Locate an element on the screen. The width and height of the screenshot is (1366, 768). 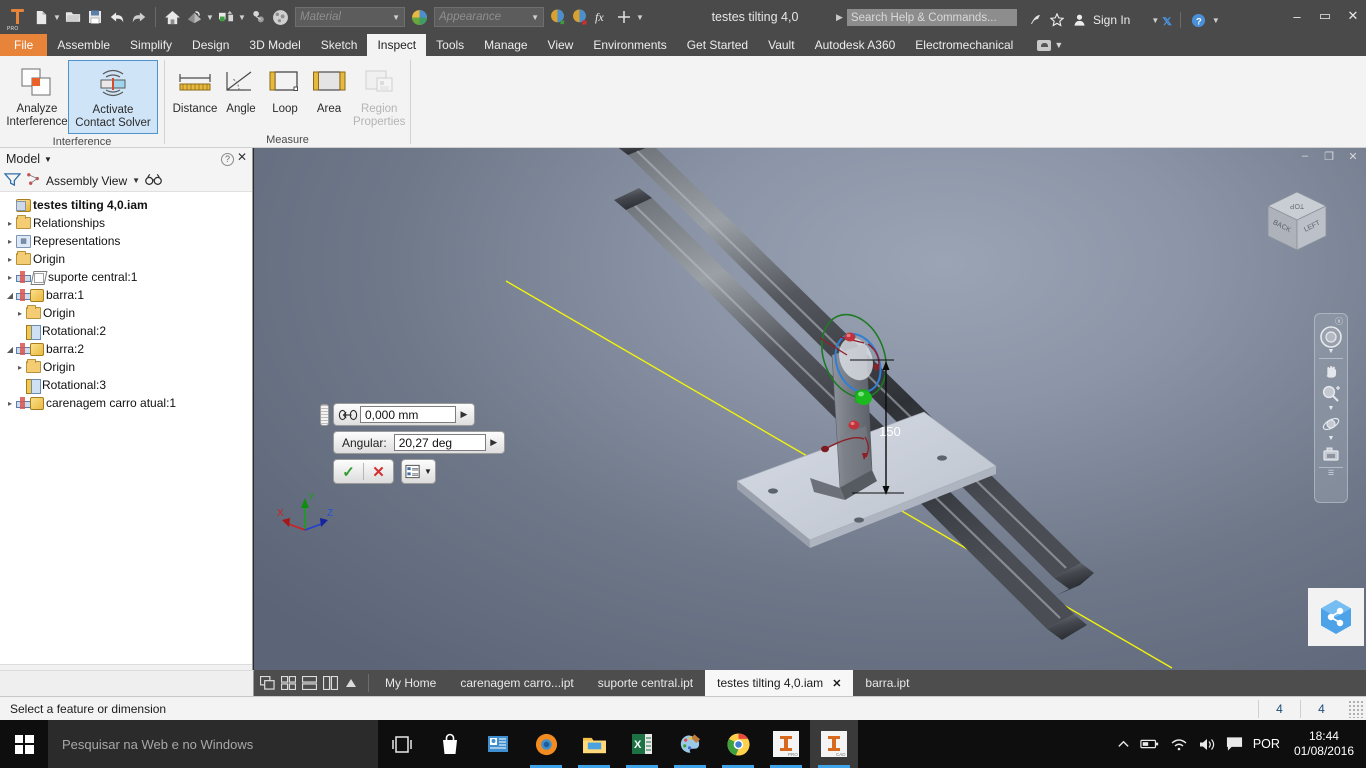
windows-start-icon is located at coordinates (24, 744).